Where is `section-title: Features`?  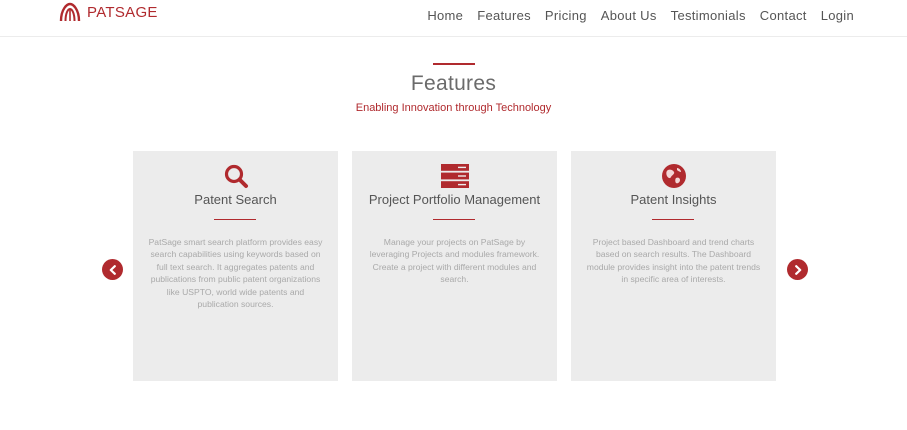
section-title: Features is located at coordinates (453, 83).